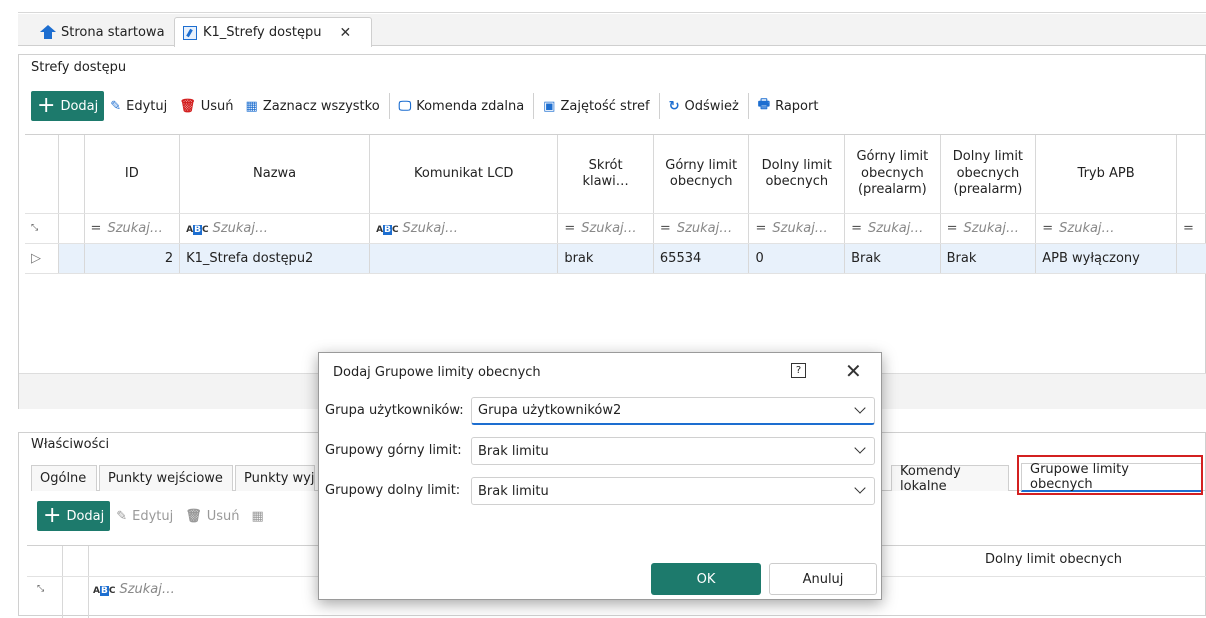  Describe the element at coordinates (193, 516) in the screenshot. I see `trash-icon: 🗑` at that location.